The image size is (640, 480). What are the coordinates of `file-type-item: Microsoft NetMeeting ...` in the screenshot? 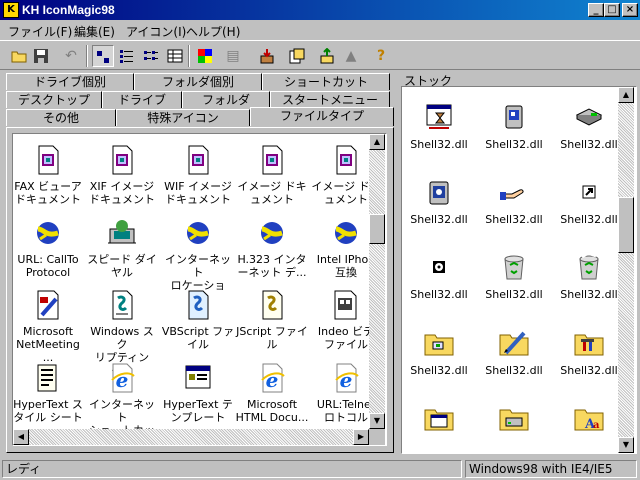 It's located at (49, 326).